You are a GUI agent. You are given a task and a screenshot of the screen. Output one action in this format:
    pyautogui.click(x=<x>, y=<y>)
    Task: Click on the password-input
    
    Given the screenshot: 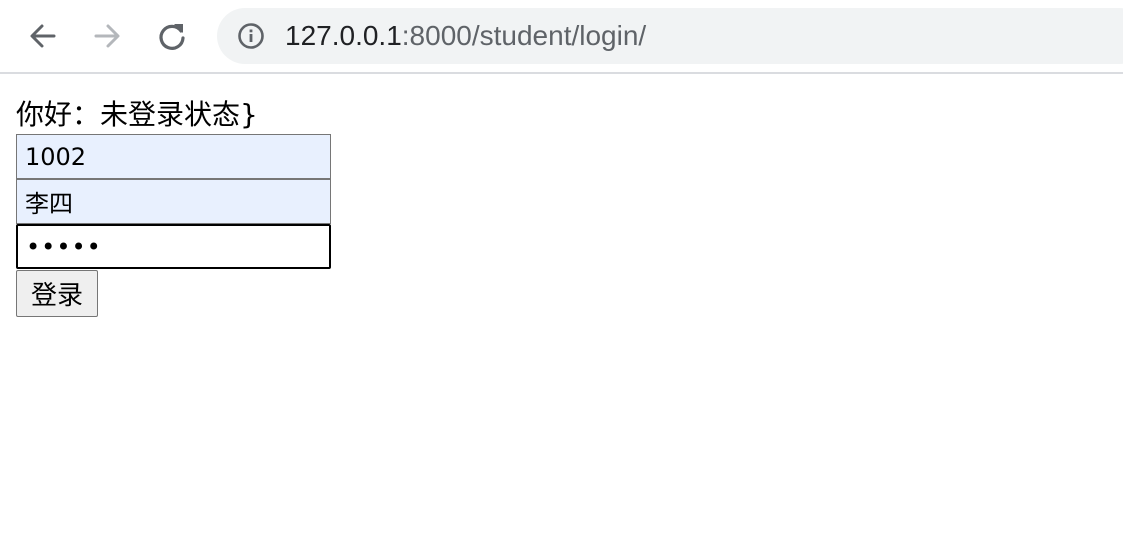 What is the action you would take?
    pyautogui.click(x=173, y=246)
    